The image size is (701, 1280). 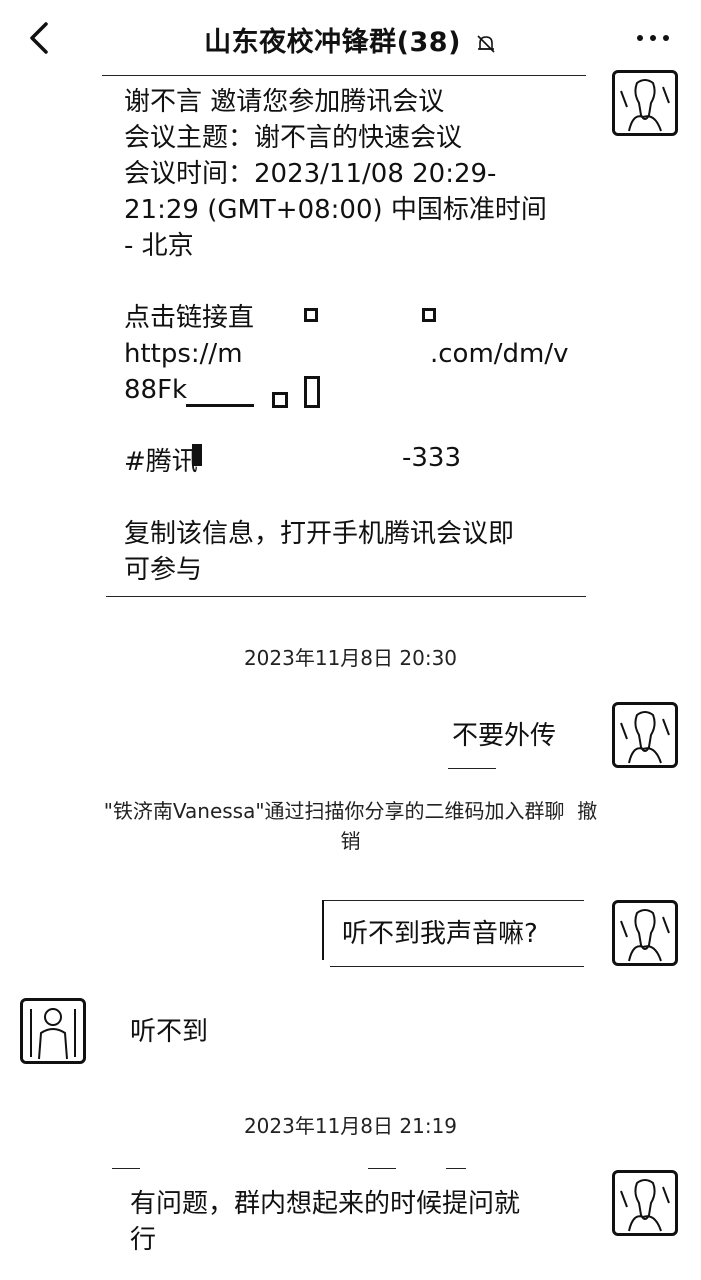 I want to click on avatar-person-icon, so click(x=53, y=1034).